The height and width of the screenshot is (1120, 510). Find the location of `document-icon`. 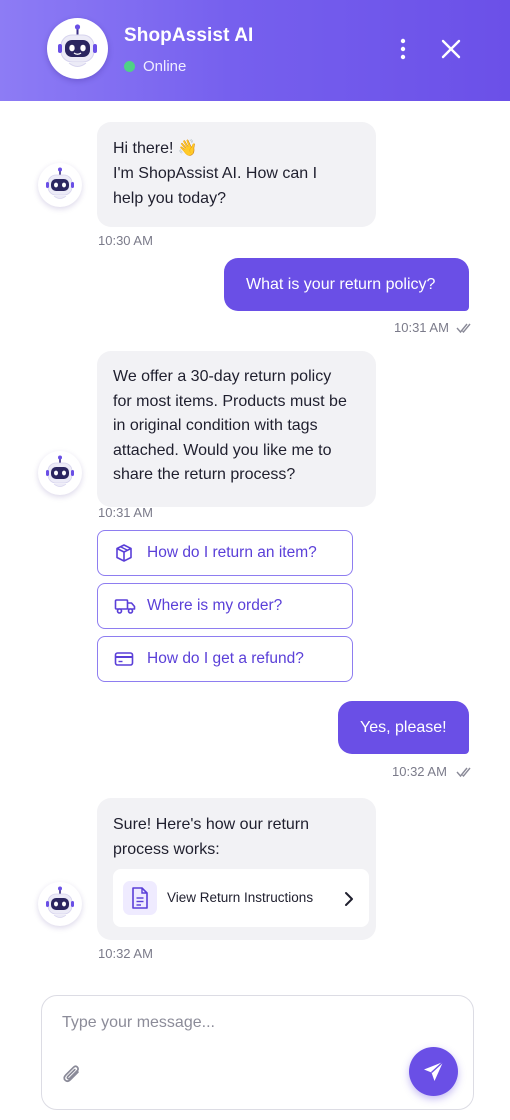

document-icon is located at coordinates (140, 898).